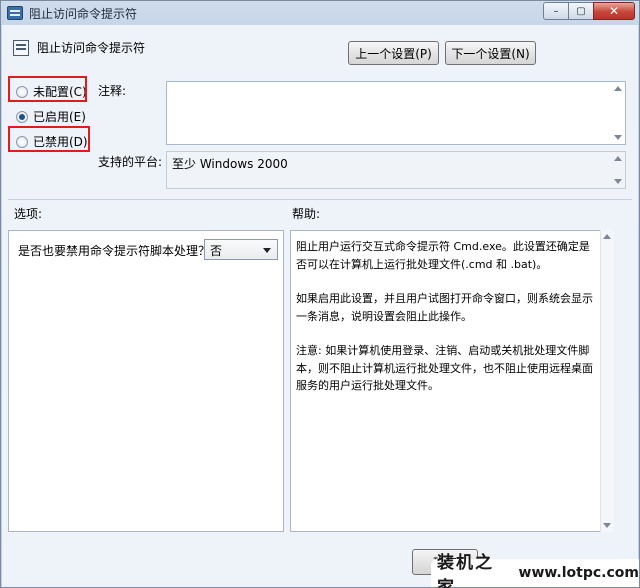  Describe the element at coordinates (556, 11) in the screenshot. I see `minimize-button: –` at that location.